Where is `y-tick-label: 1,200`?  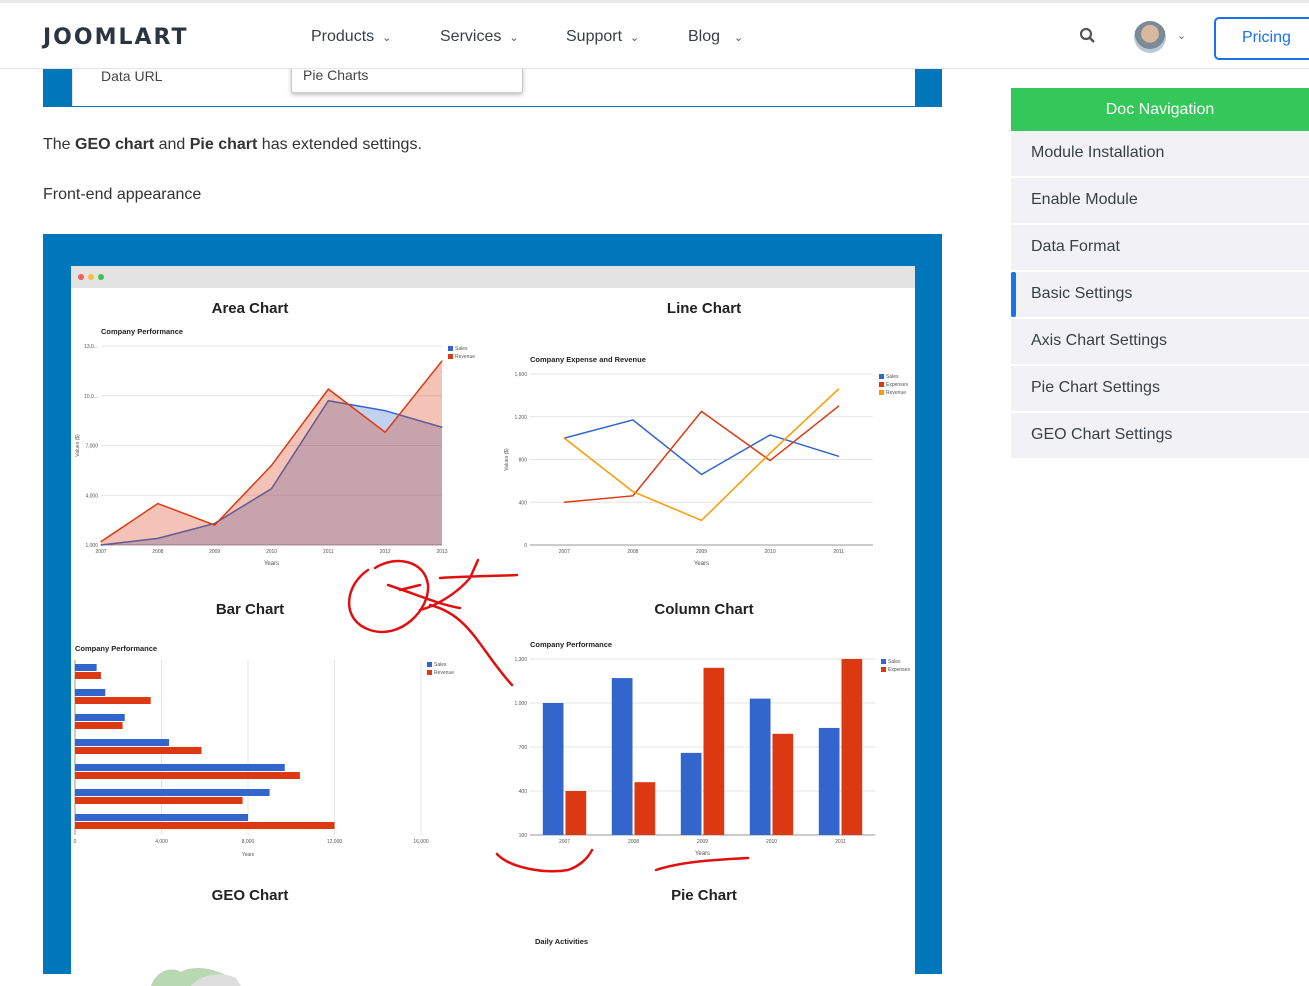 y-tick-label: 1,200 is located at coordinates (520, 418).